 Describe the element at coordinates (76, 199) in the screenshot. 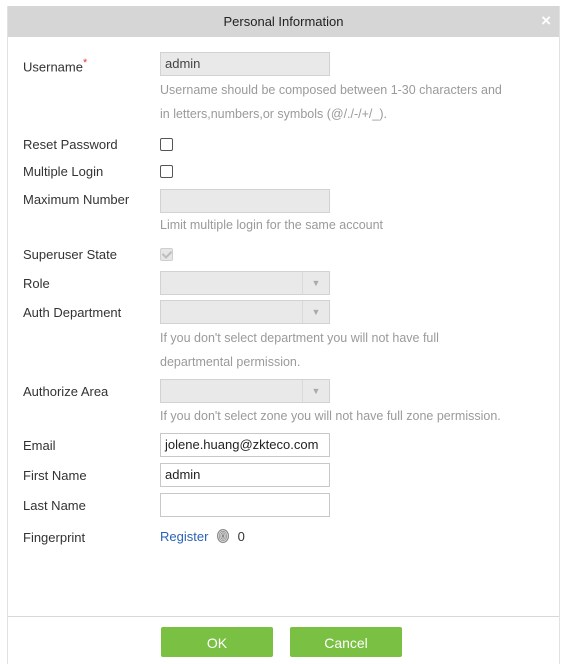

I see `maximum-number-label: Maximum Number` at that location.